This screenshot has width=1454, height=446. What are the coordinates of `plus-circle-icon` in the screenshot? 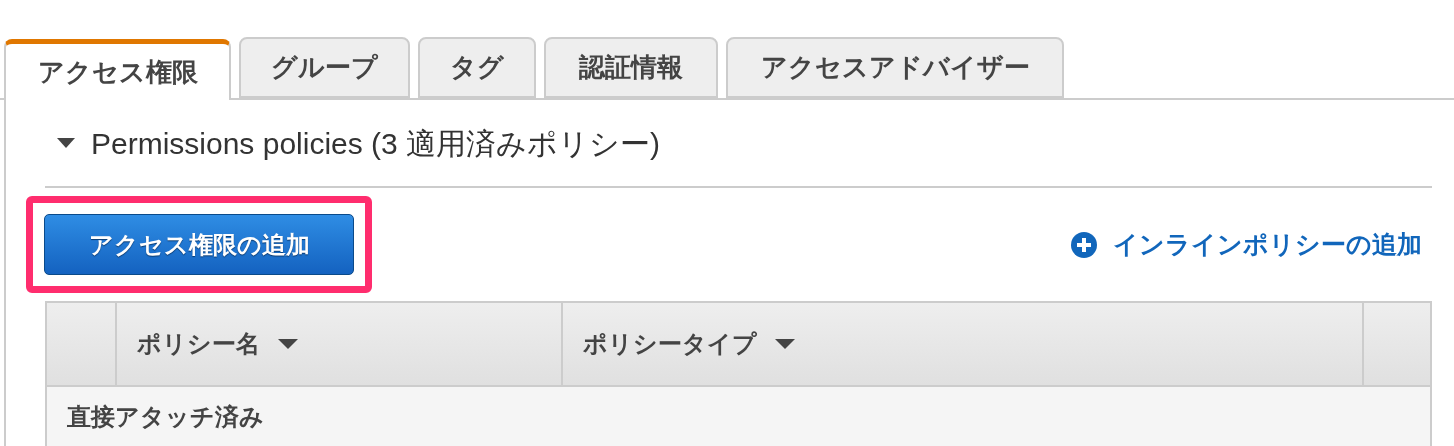 It's located at (1084, 244).